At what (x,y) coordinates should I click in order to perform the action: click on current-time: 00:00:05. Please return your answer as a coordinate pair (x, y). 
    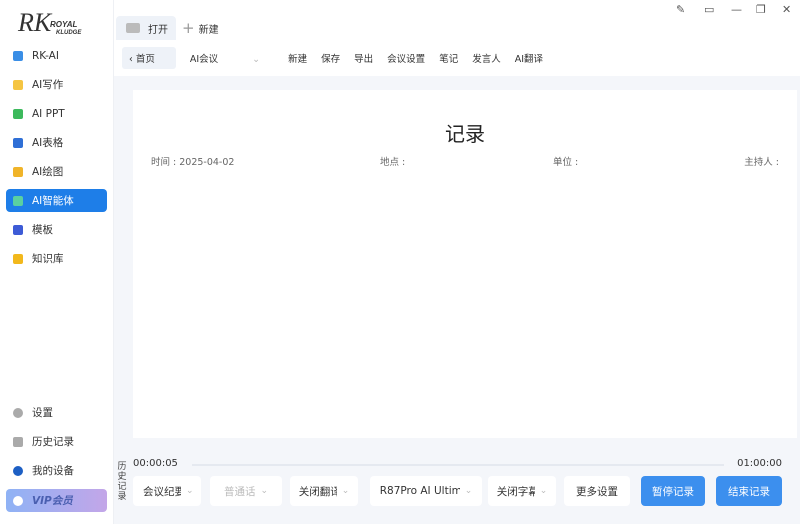
    Looking at the image, I should click on (155, 463).